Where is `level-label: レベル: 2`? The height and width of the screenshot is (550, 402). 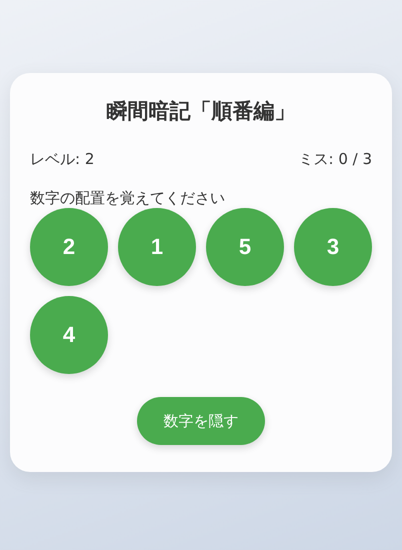 level-label: レベル: 2 is located at coordinates (62, 159).